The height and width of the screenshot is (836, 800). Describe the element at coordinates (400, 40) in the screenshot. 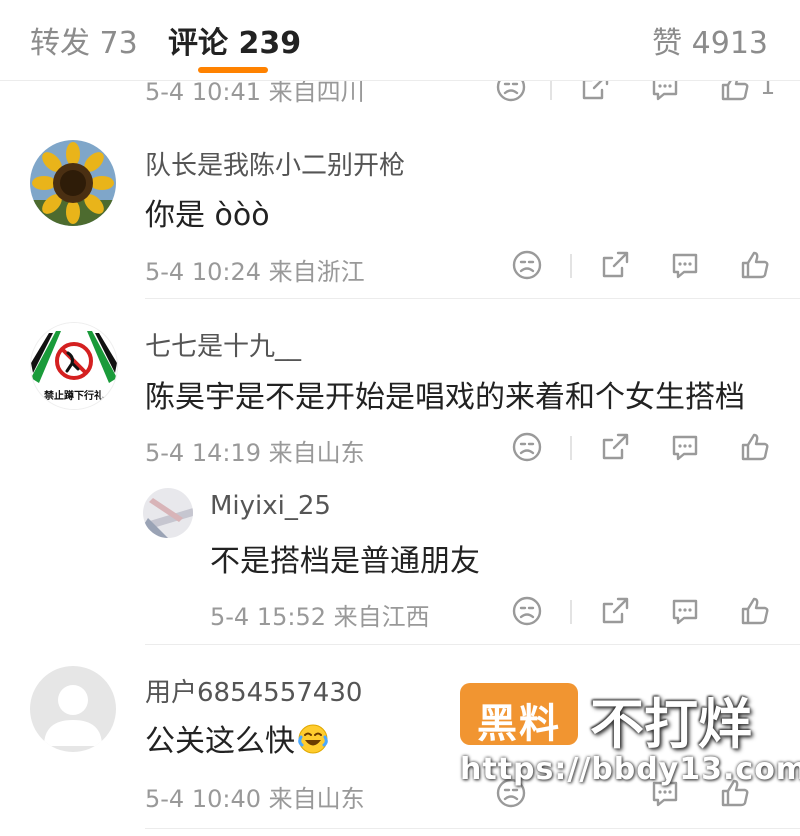

I see `comment-tab-bar: 转发 73 评论 239 赞 4913` at that location.